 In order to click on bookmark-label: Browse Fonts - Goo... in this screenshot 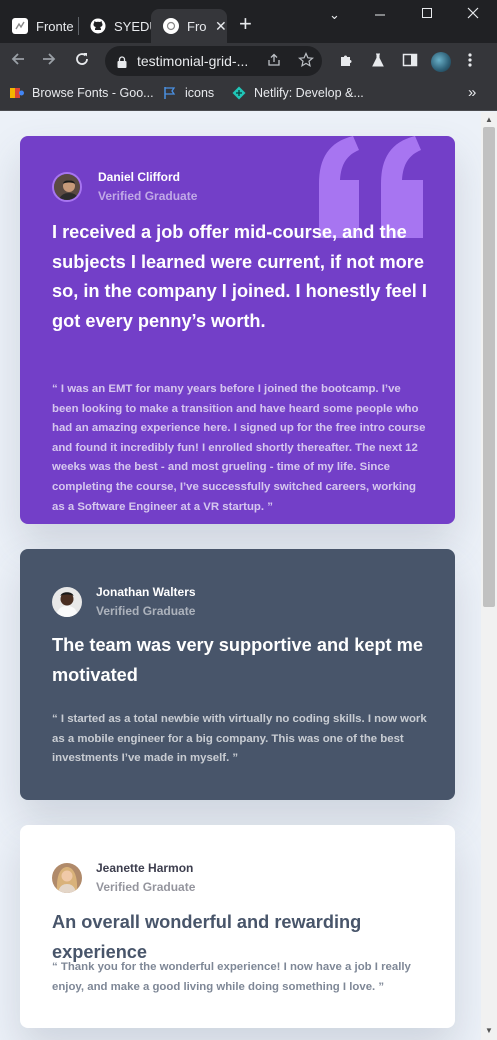, I will do `click(93, 93)`.